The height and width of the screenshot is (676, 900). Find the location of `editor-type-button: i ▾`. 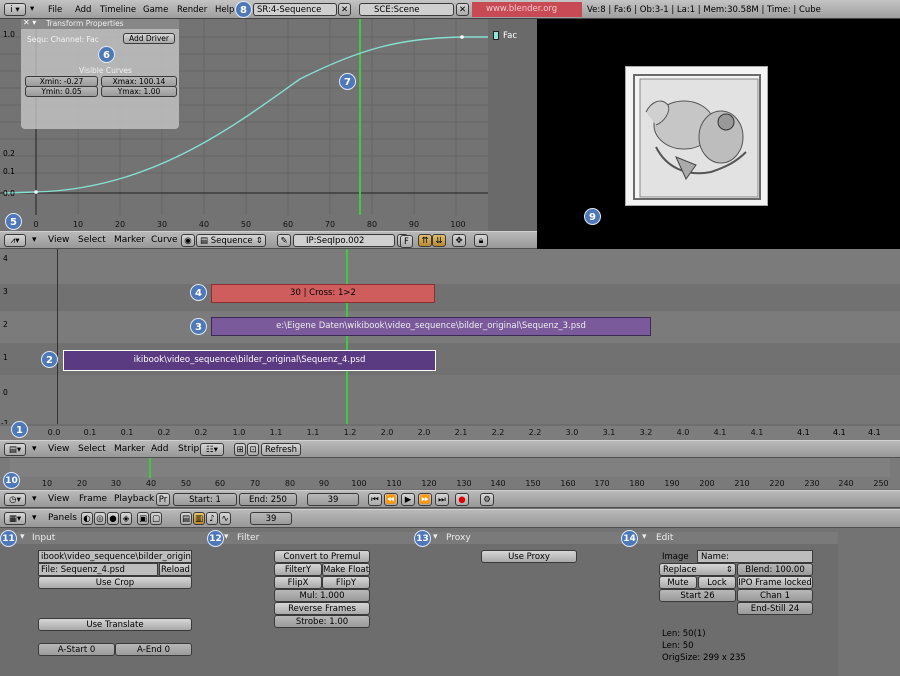

editor-type-button: i ▾ is located at coordinates (15, 9).